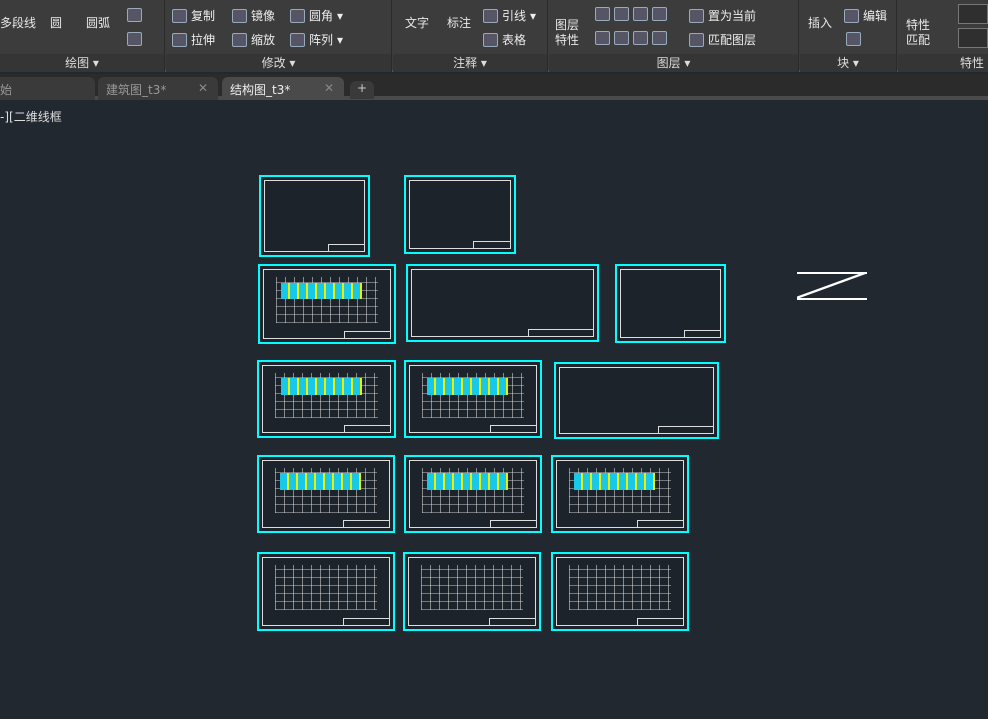 The image size is (988, 719). Describe the element at coordinates (640, 38) in the screenshot. I see `layer-thaw-icon` at that location.